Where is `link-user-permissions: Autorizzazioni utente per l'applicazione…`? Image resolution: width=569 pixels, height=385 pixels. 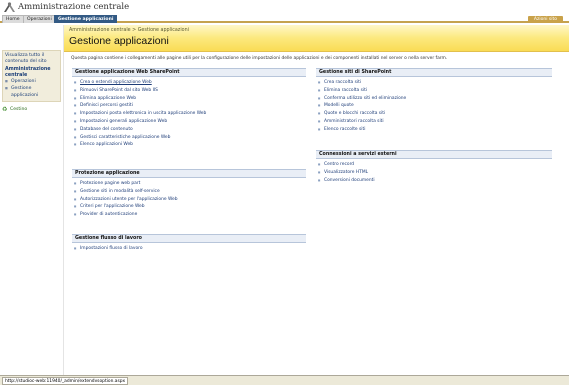
link-user-permissions: Autorizzazioni utente per l'applicazione… is located at coordinates (189, 200).